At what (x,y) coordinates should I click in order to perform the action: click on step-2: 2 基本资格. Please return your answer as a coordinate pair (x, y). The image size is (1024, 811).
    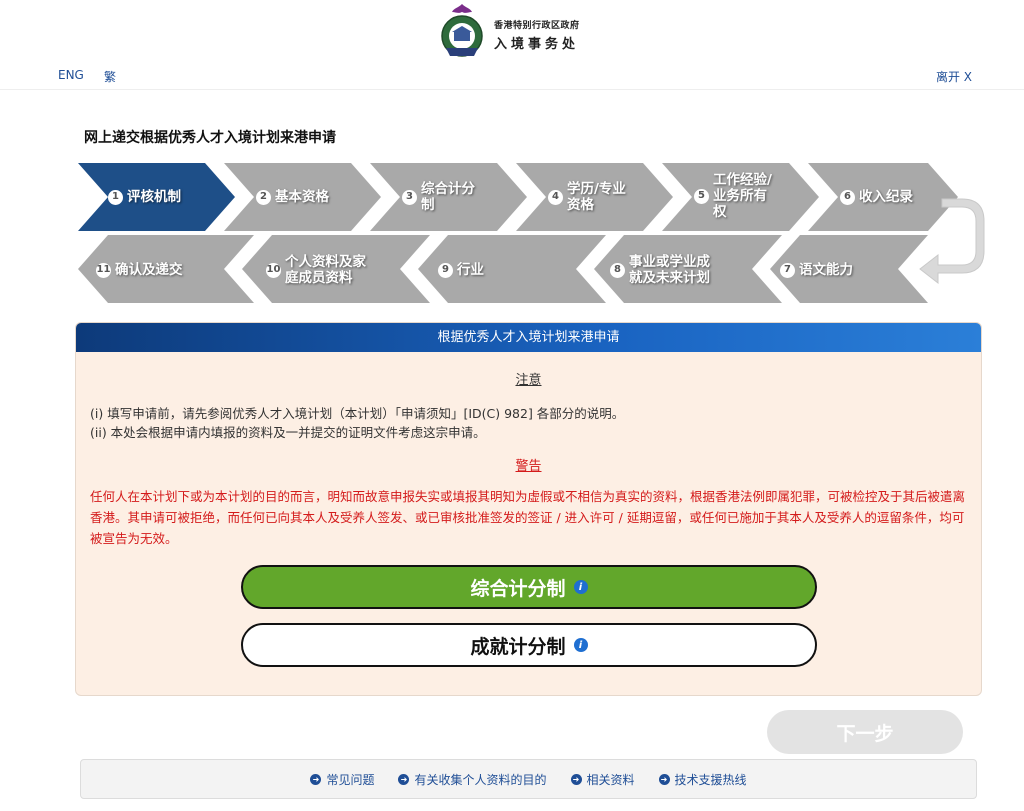
    Looking at the image, I should click on (306, 197).